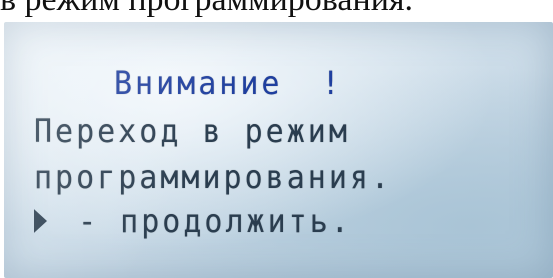 This screenshot has width=553, height=278. I want to click on lcd-line-3-text: - продолжить., so click(215, 221).